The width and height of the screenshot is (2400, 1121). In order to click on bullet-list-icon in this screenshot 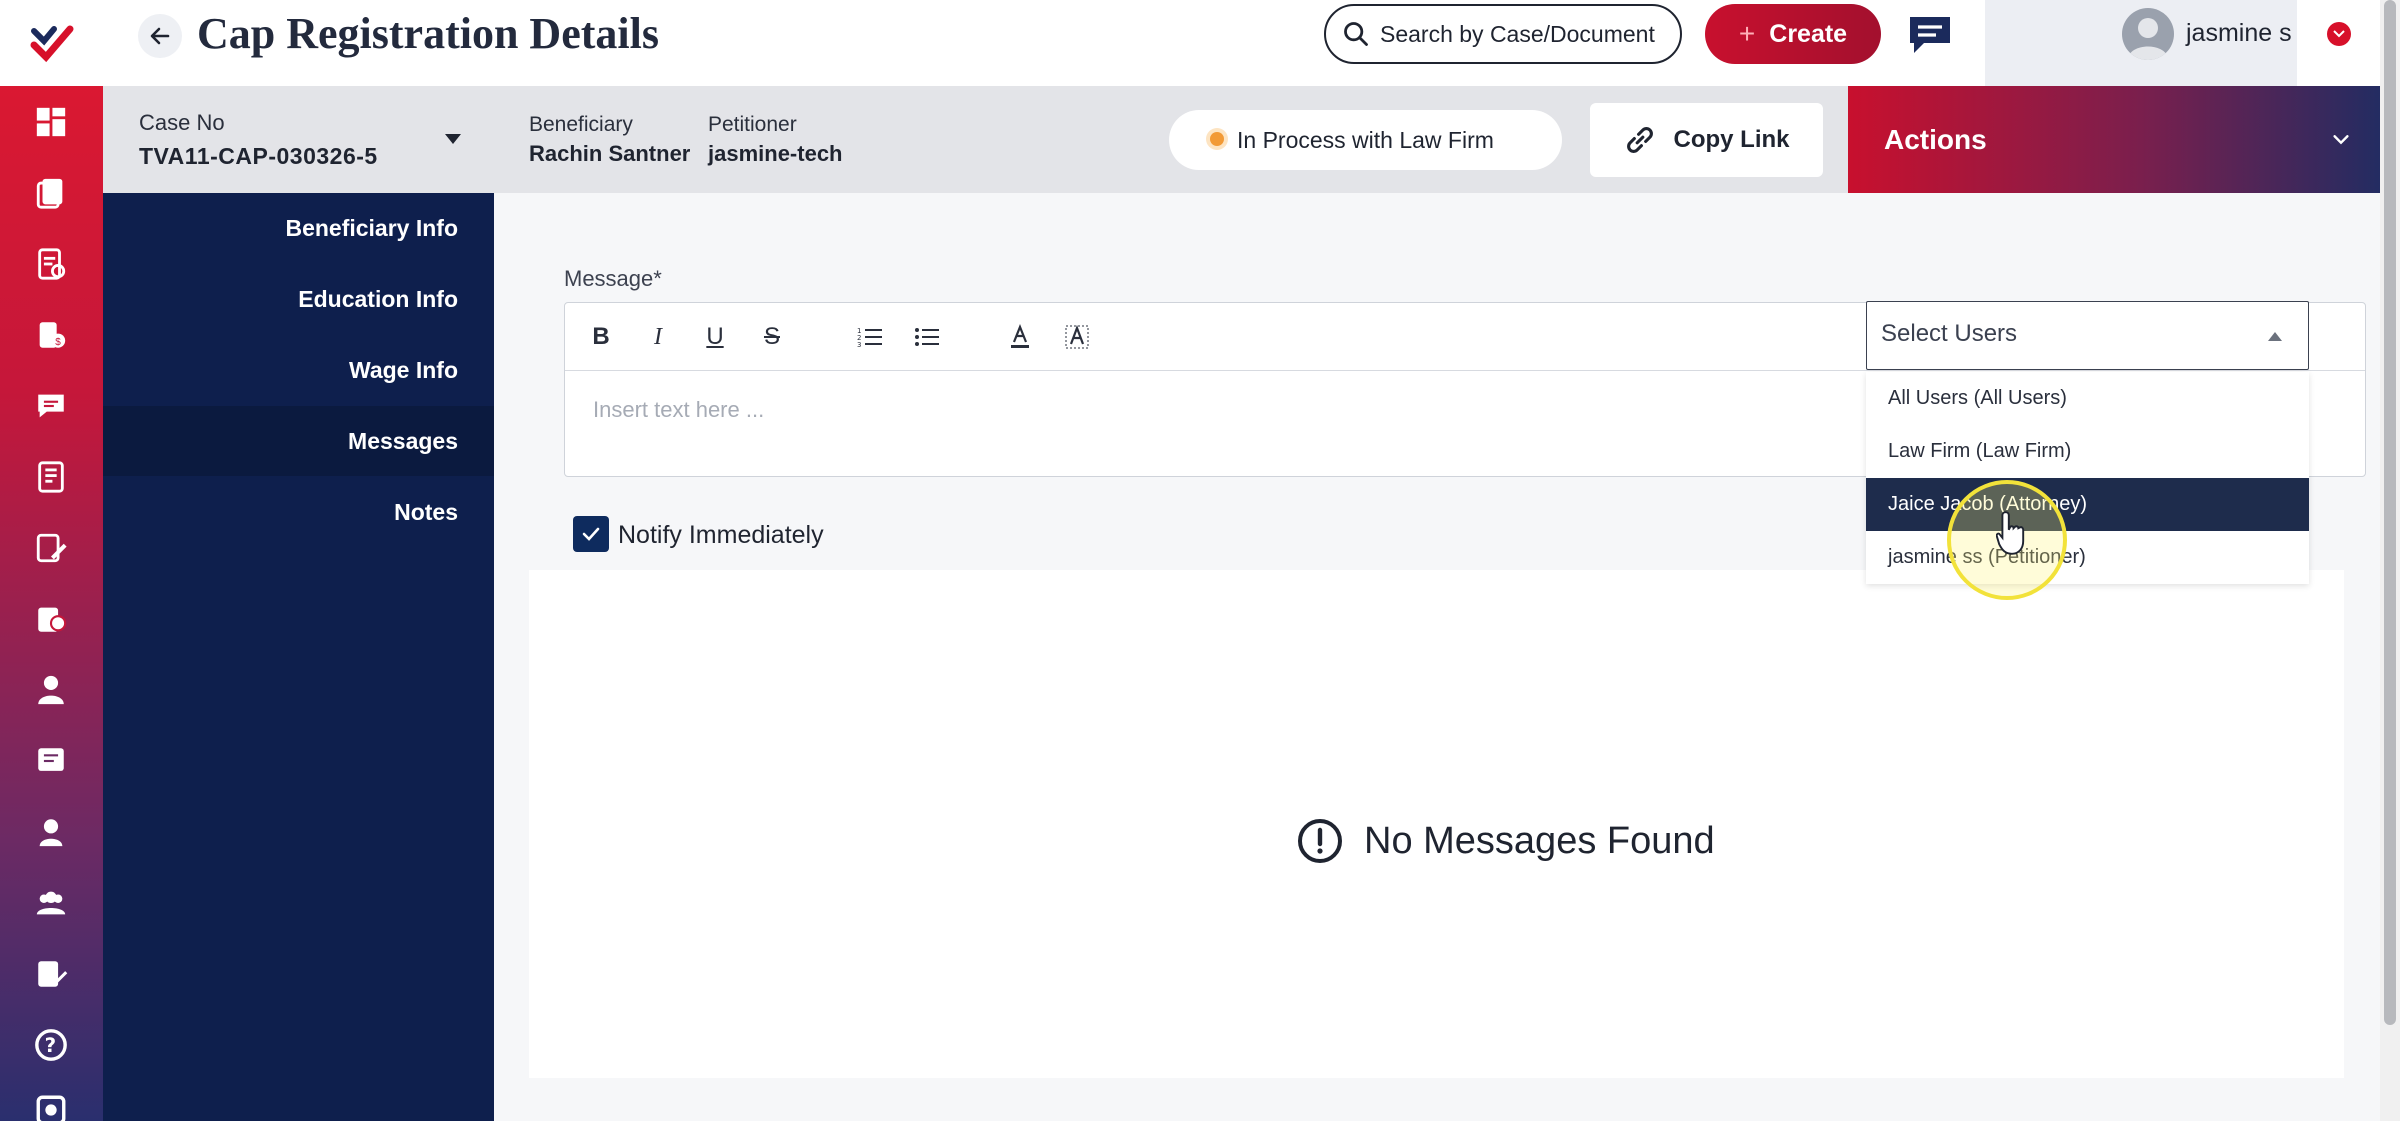, I will do `click(927, 337)`.